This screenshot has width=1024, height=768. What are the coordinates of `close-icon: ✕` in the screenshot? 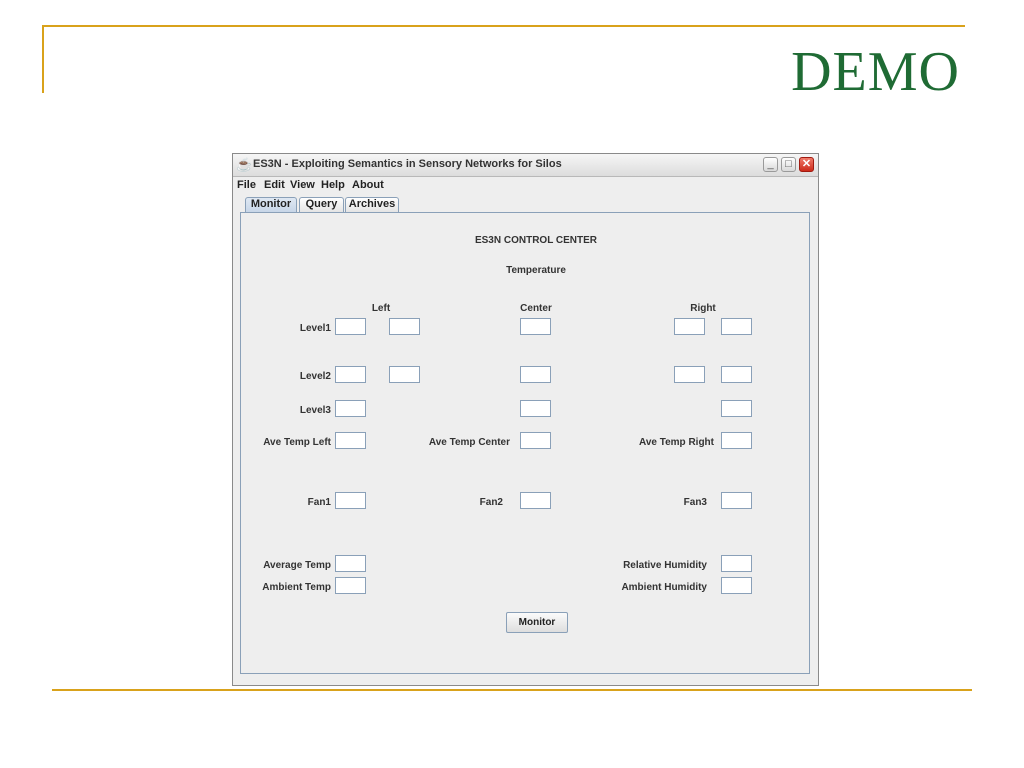 It's located at (806, 164).